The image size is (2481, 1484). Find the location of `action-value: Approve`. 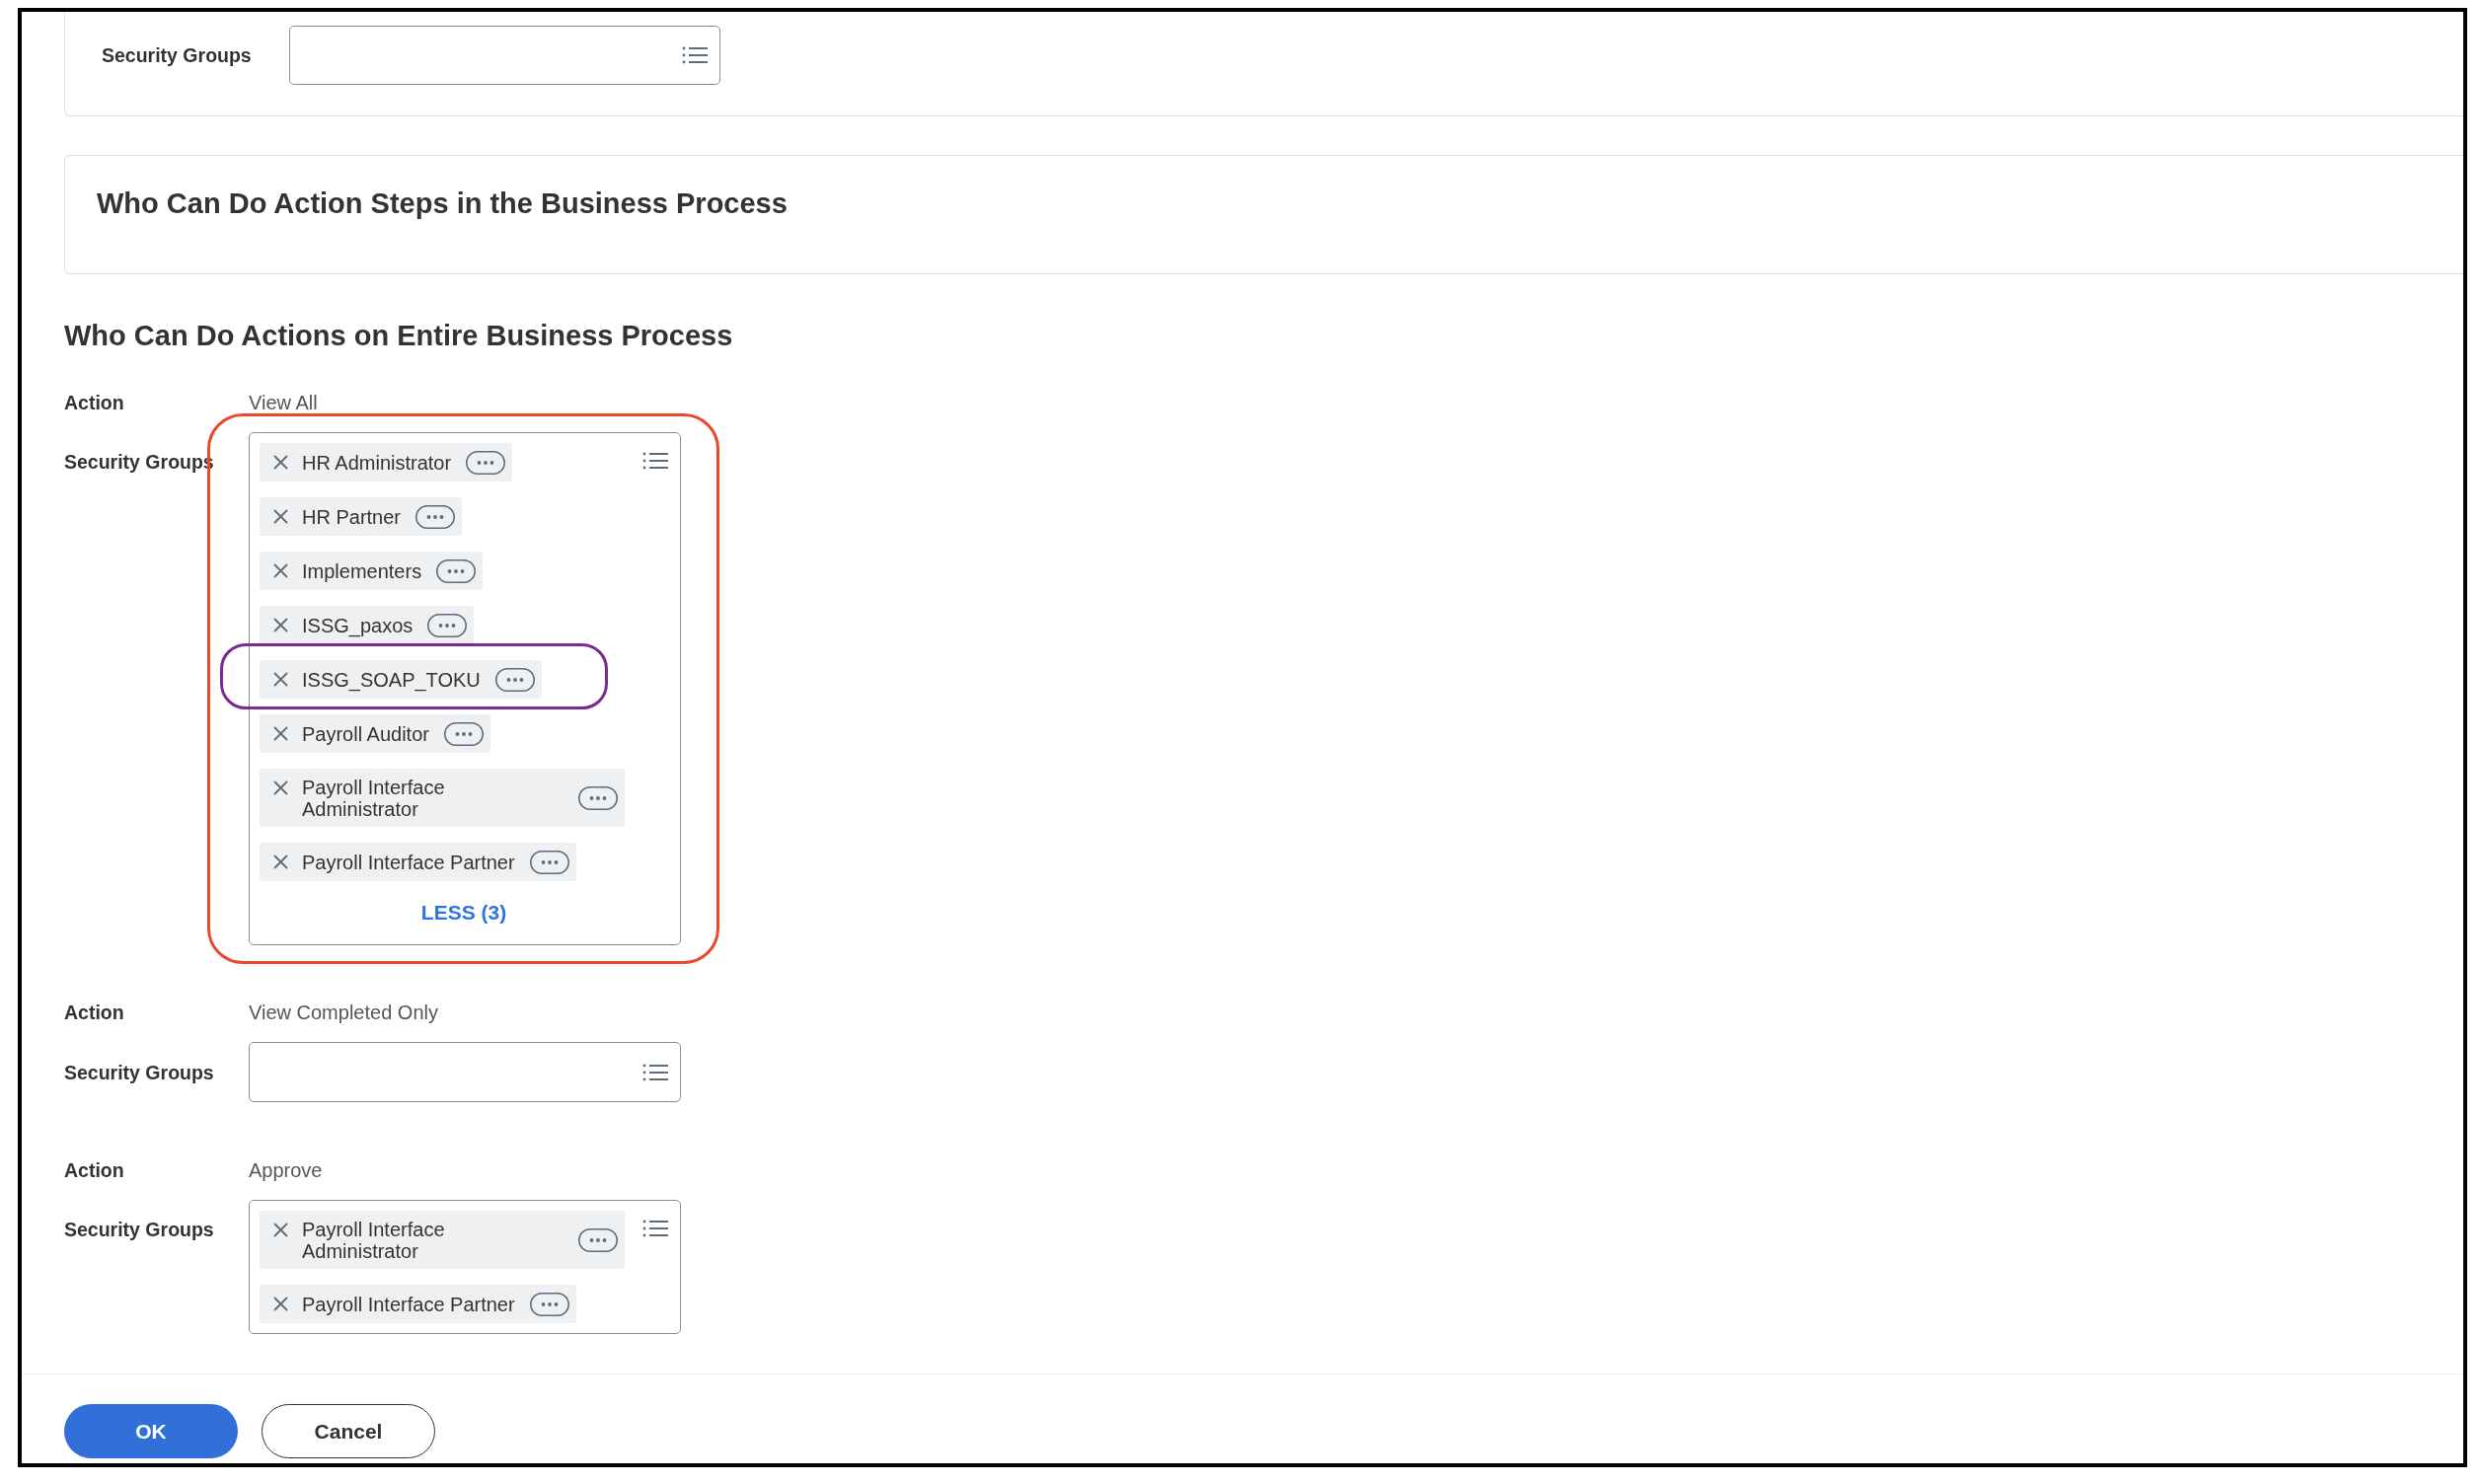

action-value: Approve is located at coordinates (286, 1170).